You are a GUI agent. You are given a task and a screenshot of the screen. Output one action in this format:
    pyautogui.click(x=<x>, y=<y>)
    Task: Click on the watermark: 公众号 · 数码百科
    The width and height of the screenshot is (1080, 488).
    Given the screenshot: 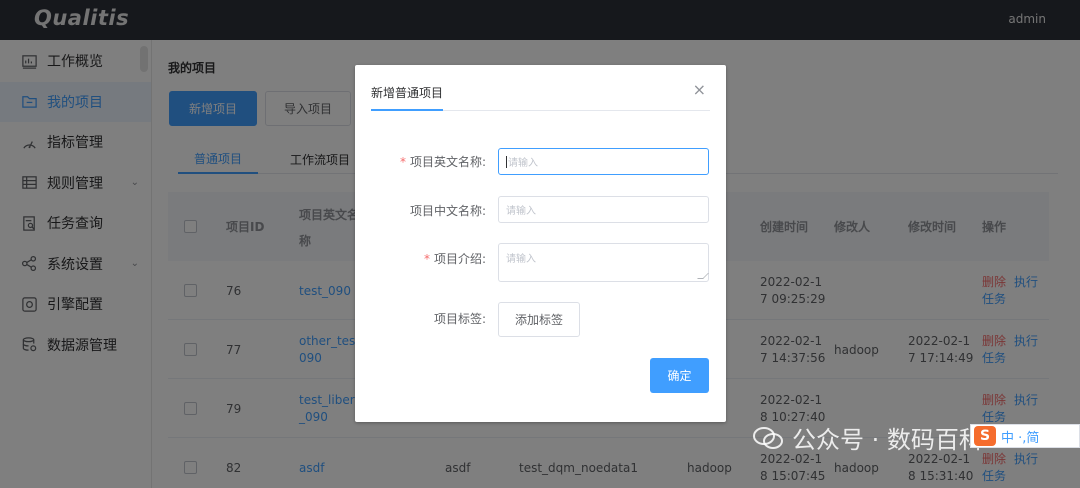 What is the action you would take?
    pyautogui.click(x=867, y=437)
    